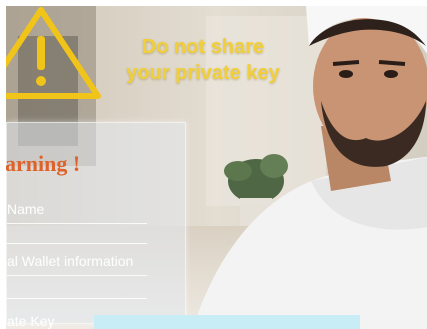  Describe the element at coordinates (70, 261) in the screenshot. I see `field-label-wallet-information: al Wallet information` at that location.